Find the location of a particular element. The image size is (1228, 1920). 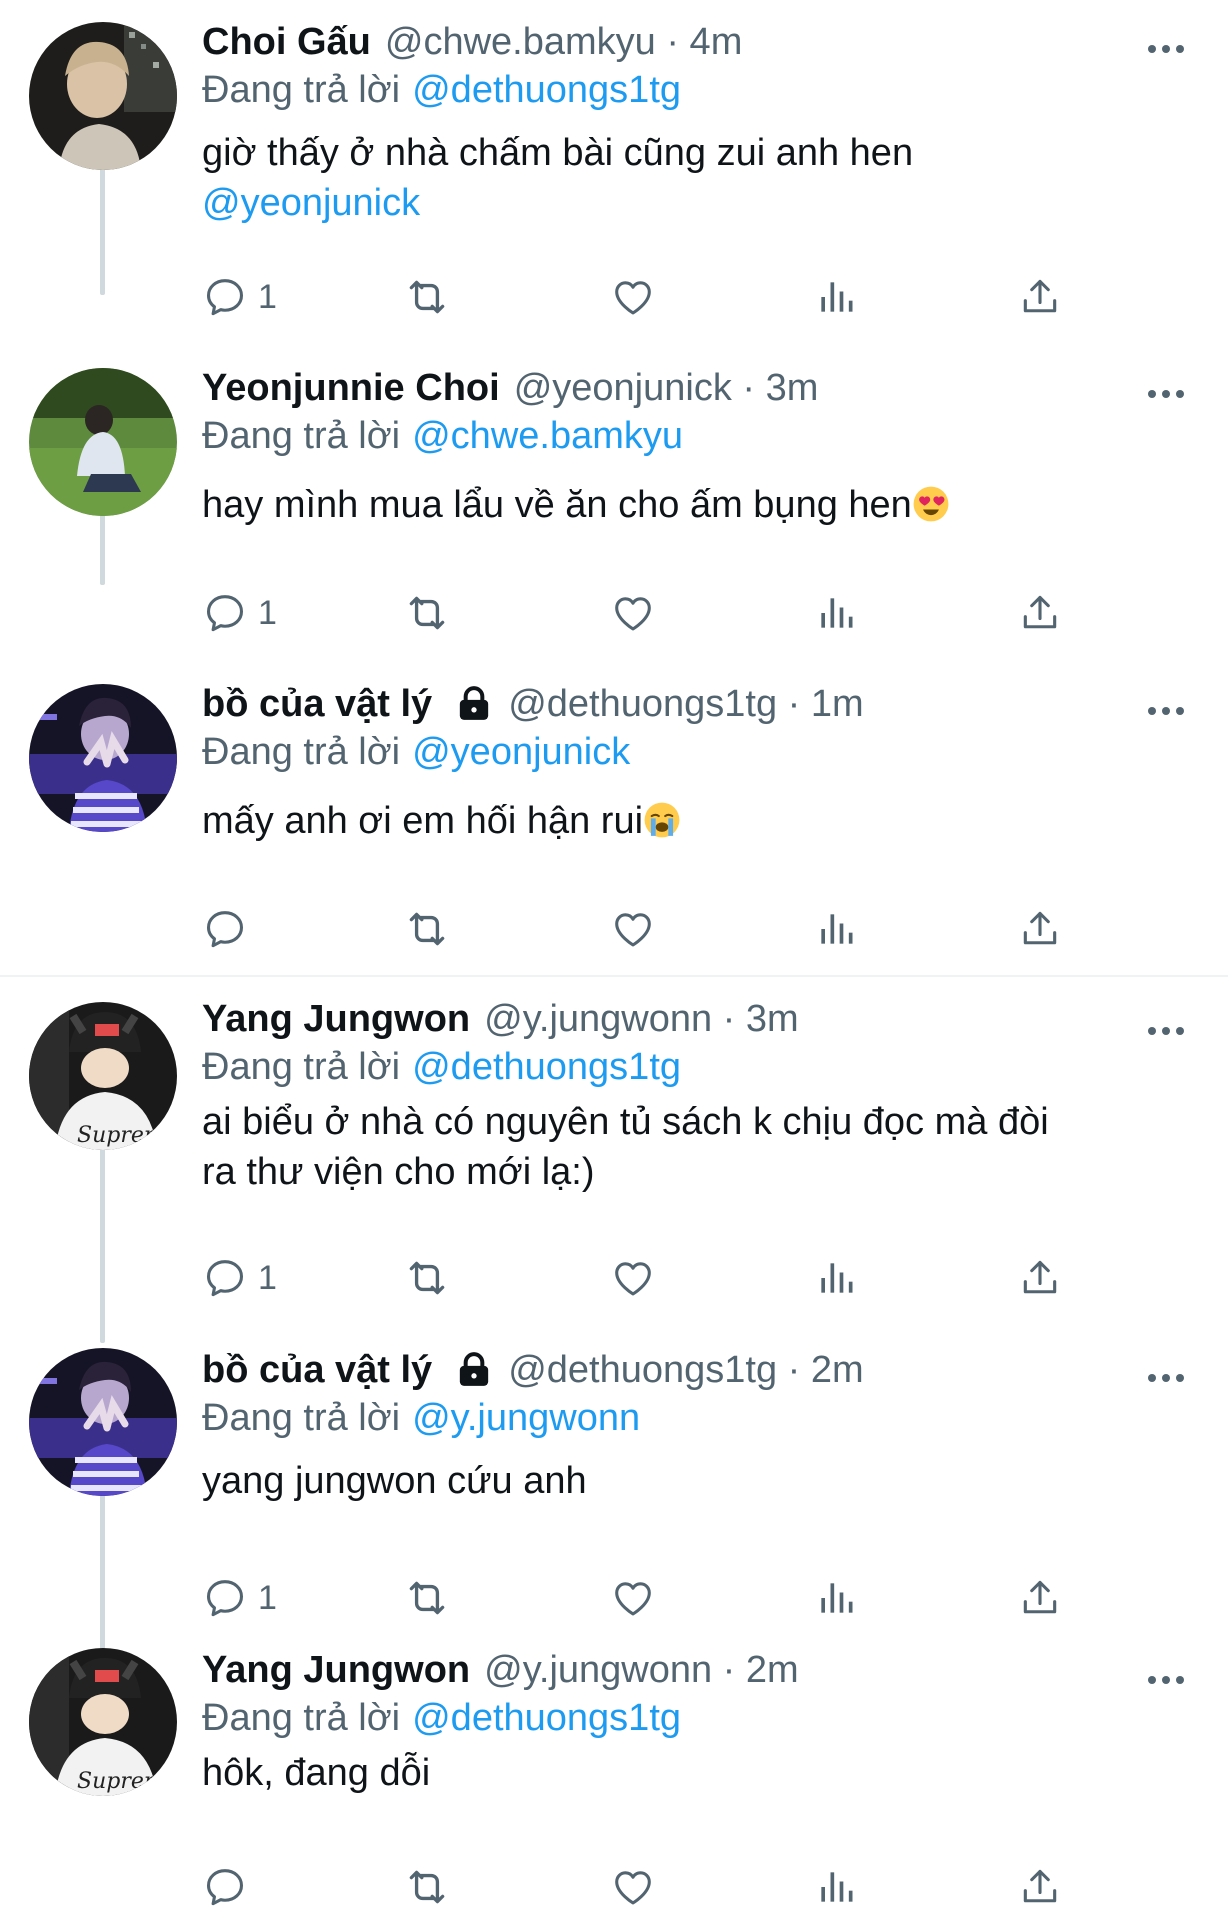

handle-timestamp: @dethuongs1tg · 1m is located at coordinates (685, 704).